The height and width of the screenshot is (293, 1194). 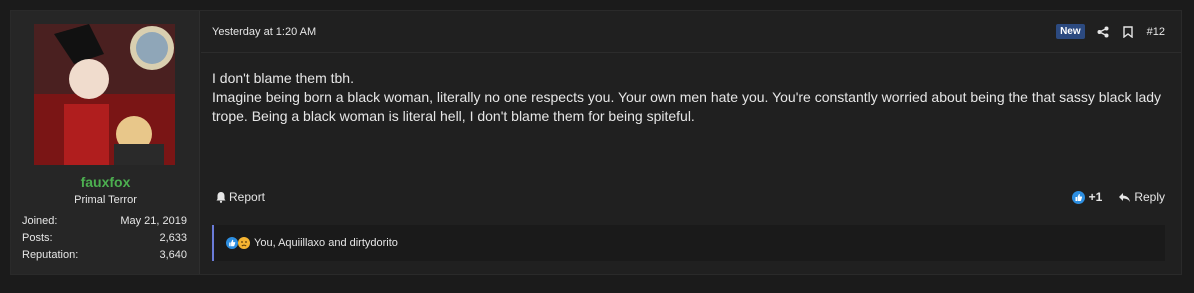 I want to click on stat-value: 3,640, so click(x=173, y=255).